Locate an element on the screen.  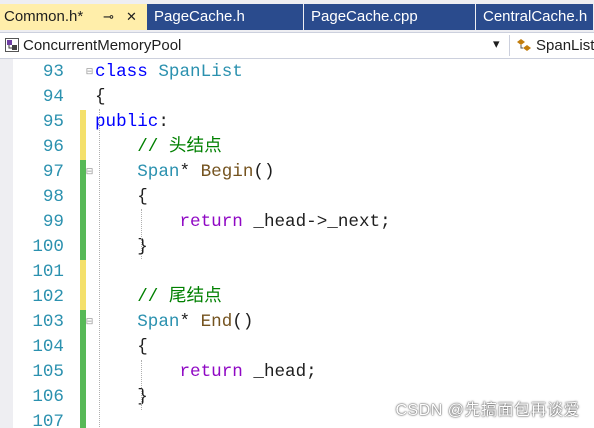
line-number: 97 is located at coordinates (53, 172).